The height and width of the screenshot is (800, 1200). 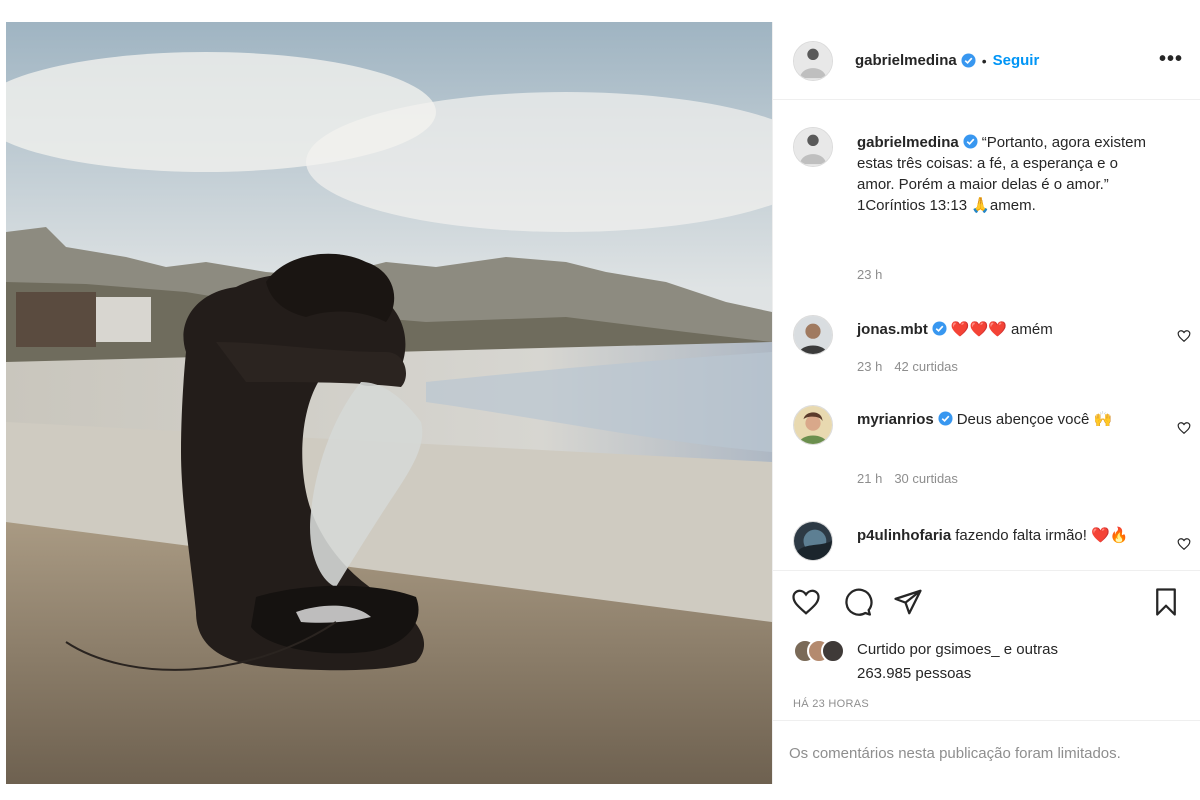 What do you see at coordinates (1016, 60) in the screenshot?
I see `follow-button: Seguir` at bounding box center [1016, 60].